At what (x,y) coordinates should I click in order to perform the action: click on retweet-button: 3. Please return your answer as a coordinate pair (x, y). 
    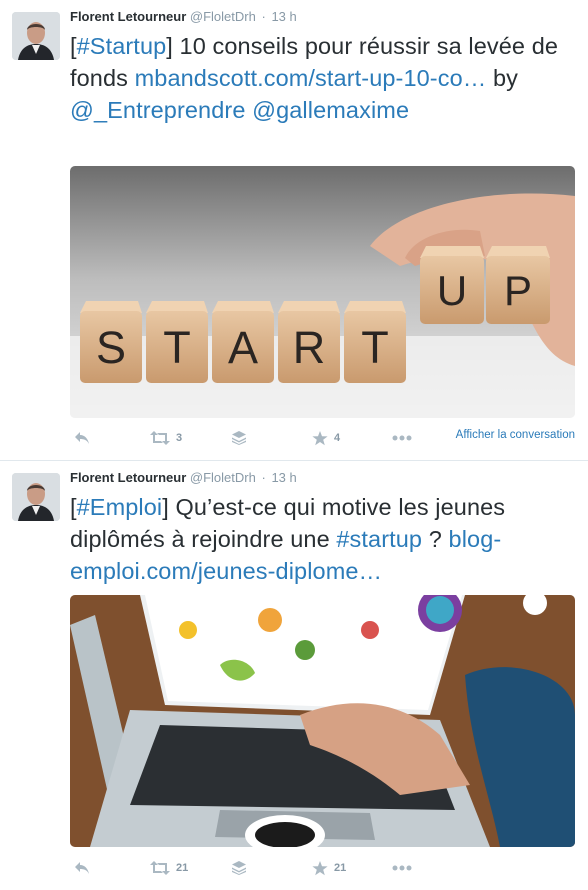
    Looking at the image, I should click on (166, 438).